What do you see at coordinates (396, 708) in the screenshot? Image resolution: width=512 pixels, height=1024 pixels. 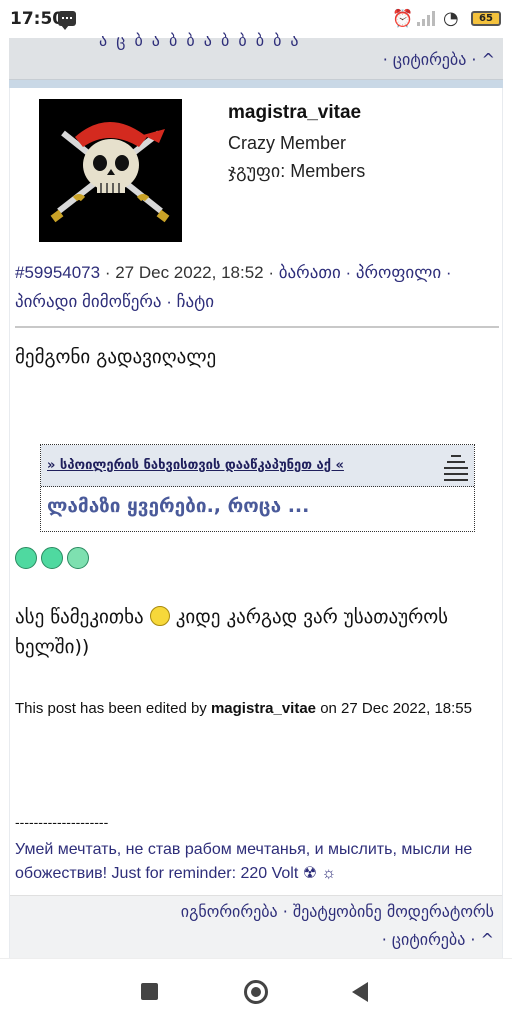 I see `edited-suffix: on 27 Dec 2022, 18:55` at bounding box center [396, 708].